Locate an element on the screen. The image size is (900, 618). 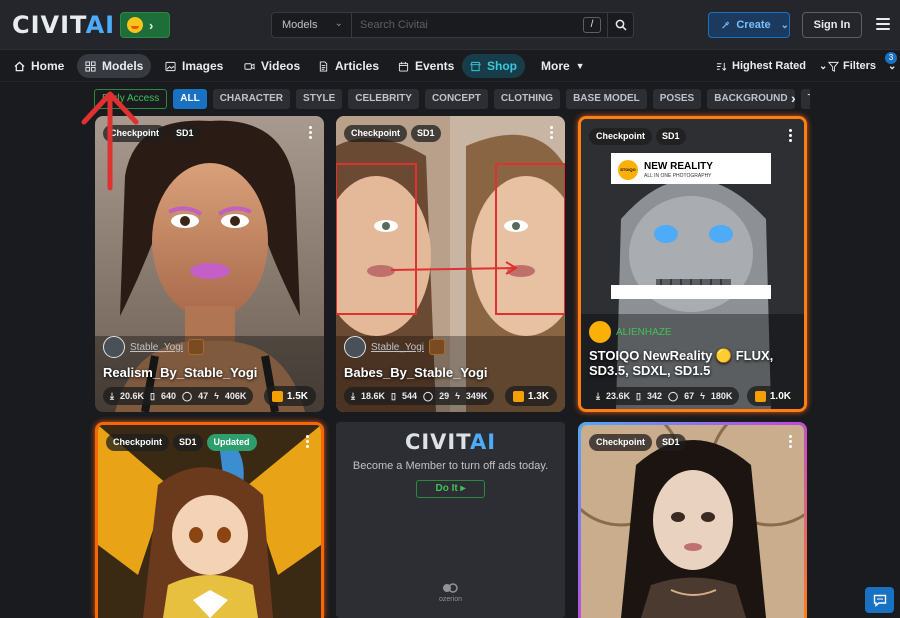
buzz-count: 406K is located at coordinates (235, 396).